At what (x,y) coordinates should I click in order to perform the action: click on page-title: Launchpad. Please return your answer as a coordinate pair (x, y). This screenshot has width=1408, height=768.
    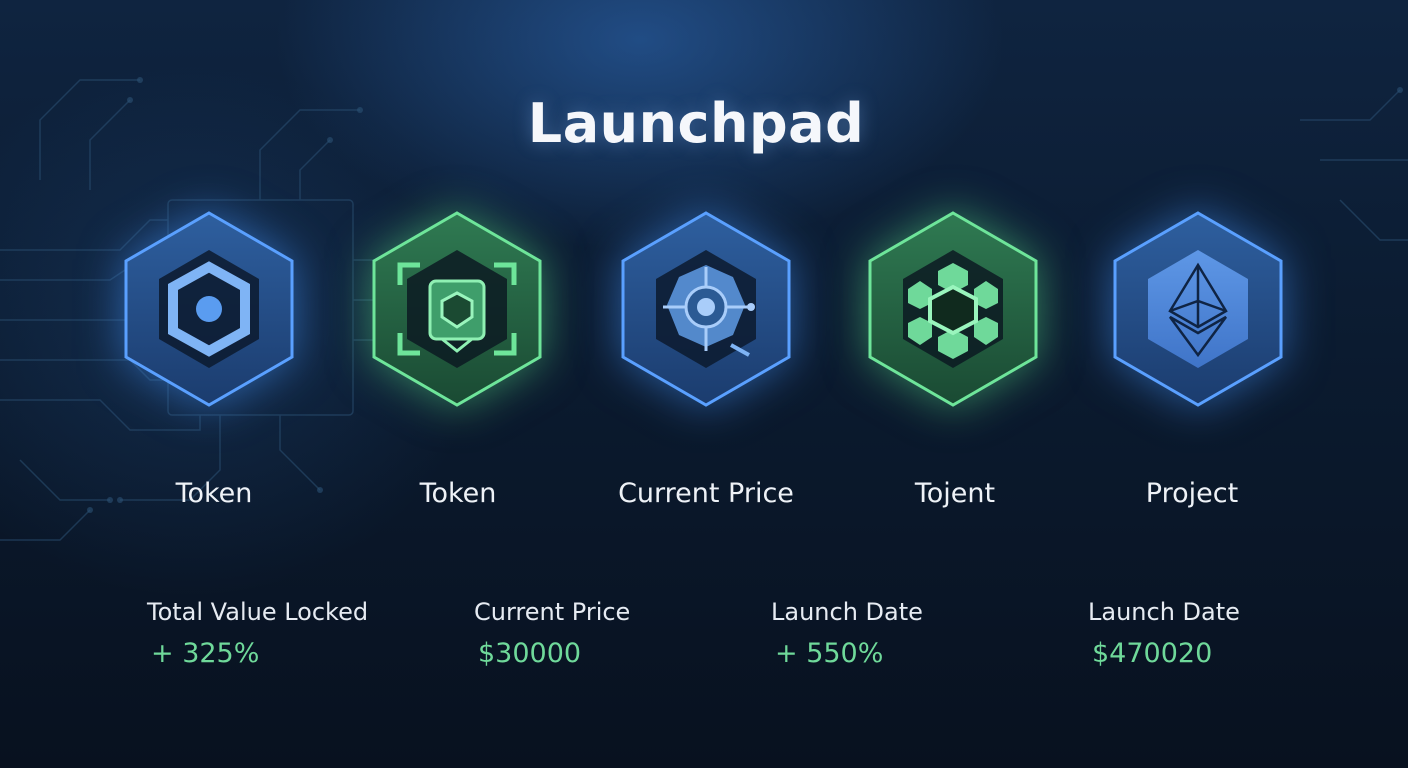
    Looking at the image, I should click on (696, 123).